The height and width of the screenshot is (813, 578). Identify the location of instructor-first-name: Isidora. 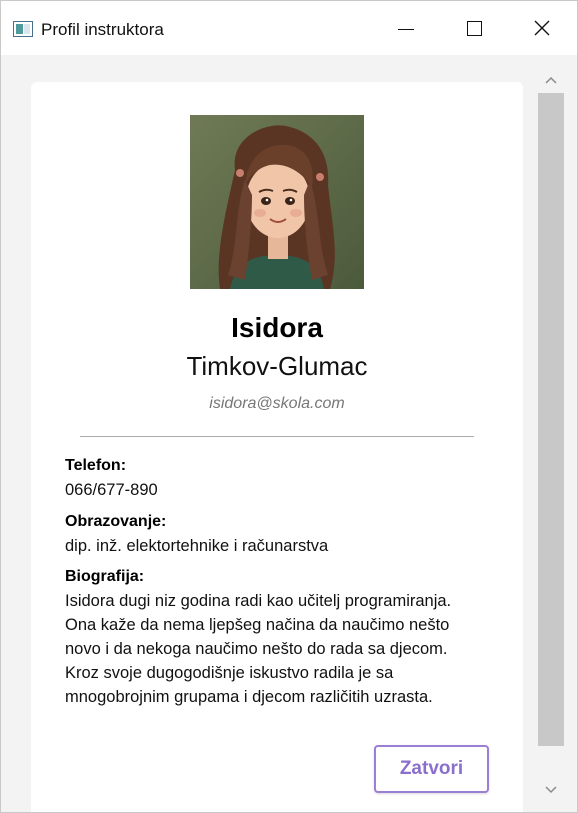
(277, 327).